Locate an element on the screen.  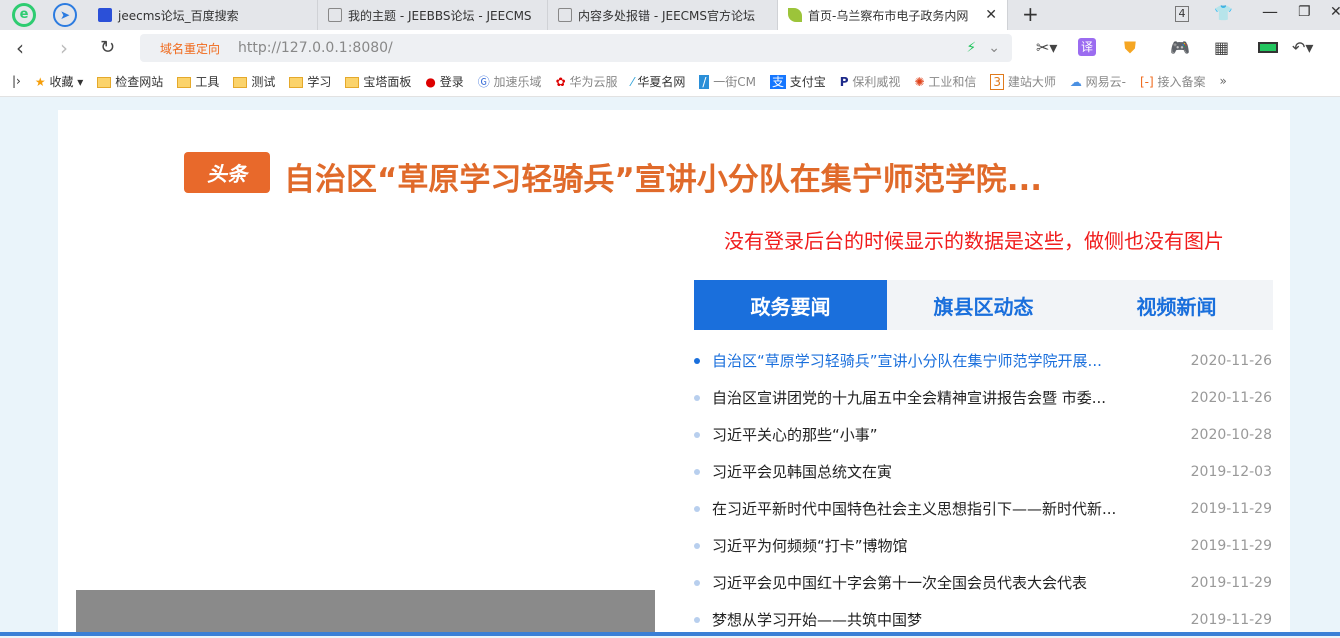
list-item: 习近平关心的那些“小事” 2020-10-28 is located at coordinates (984, 434).